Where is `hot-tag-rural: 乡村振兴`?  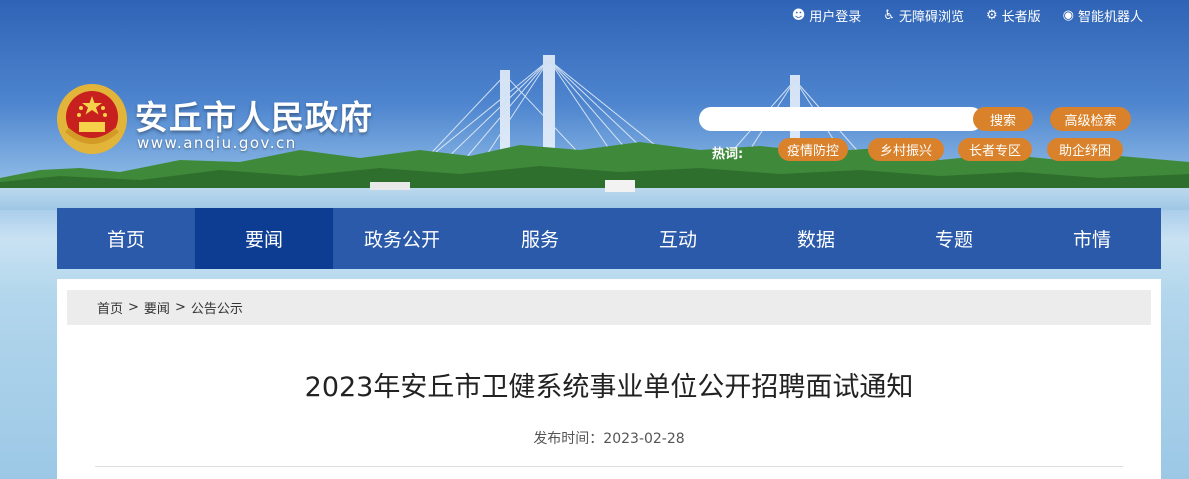 hot-tag-rural: 乡村振兴 is located at coordinates (906, 149).